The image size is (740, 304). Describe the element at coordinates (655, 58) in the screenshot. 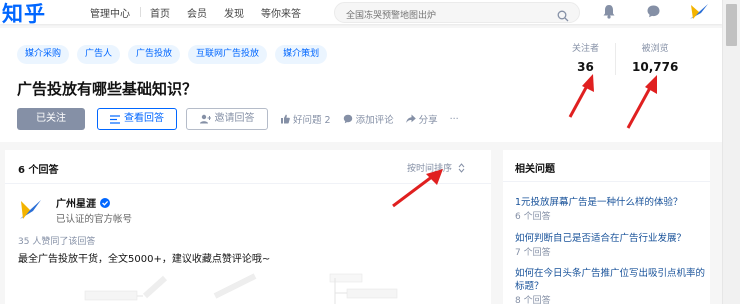

I see `views-stat: 被浏览 10,776` at that location.